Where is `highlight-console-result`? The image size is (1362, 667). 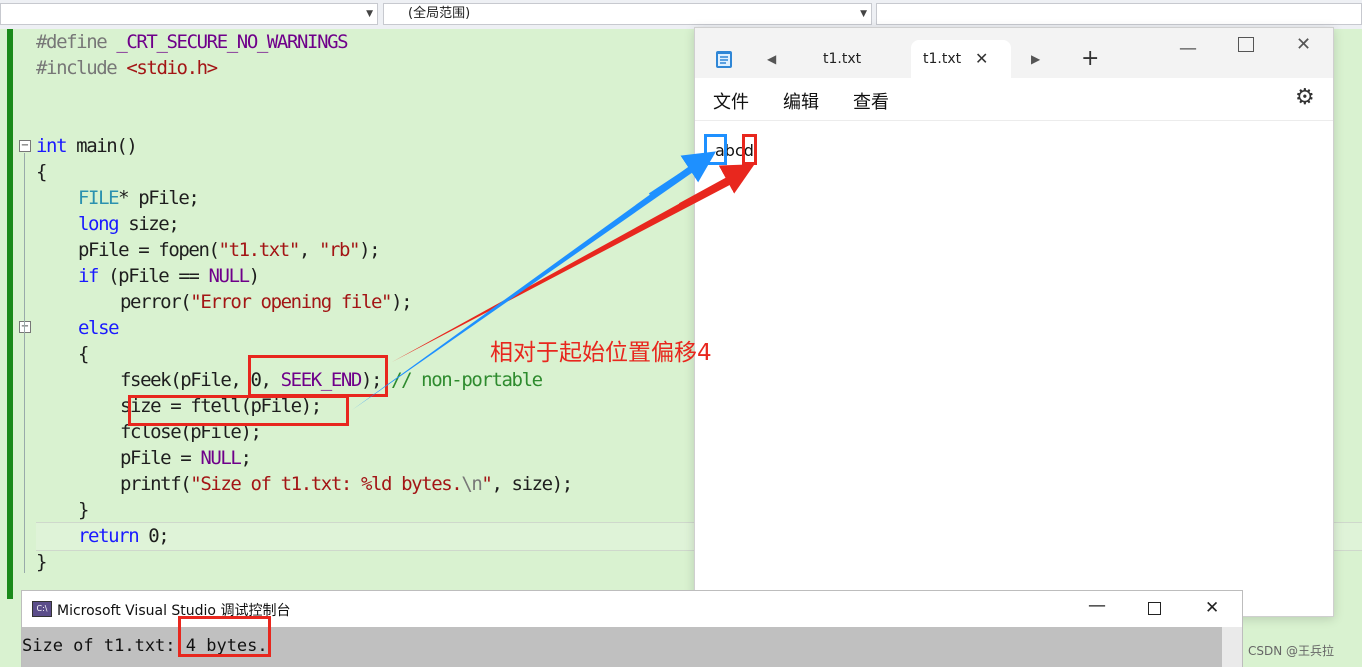 highlight-console-result is located at coordinates (224, 636).